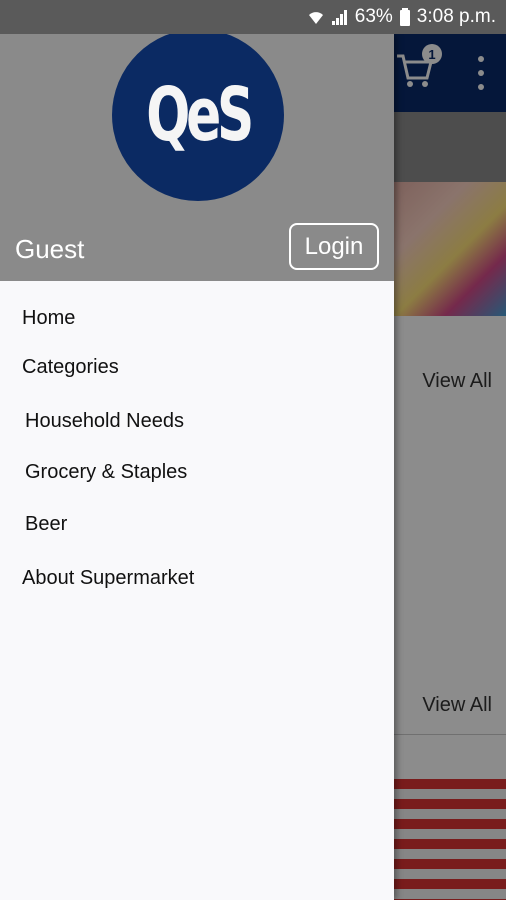 The image size is (506, 900). What do you see at coordinates (70, 367) in the screenshot?
I see `menu-item-categories: Categories` at bounding box center [70, 367].